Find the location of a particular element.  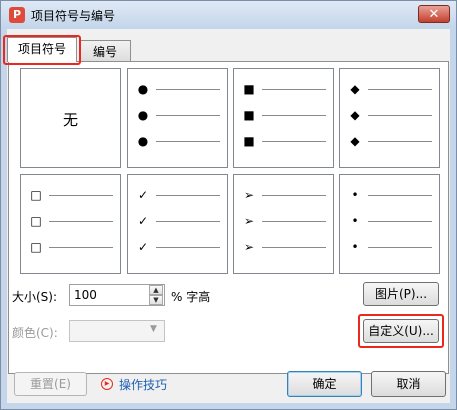

close-button: ✕ is located at coordinates (434, 14).